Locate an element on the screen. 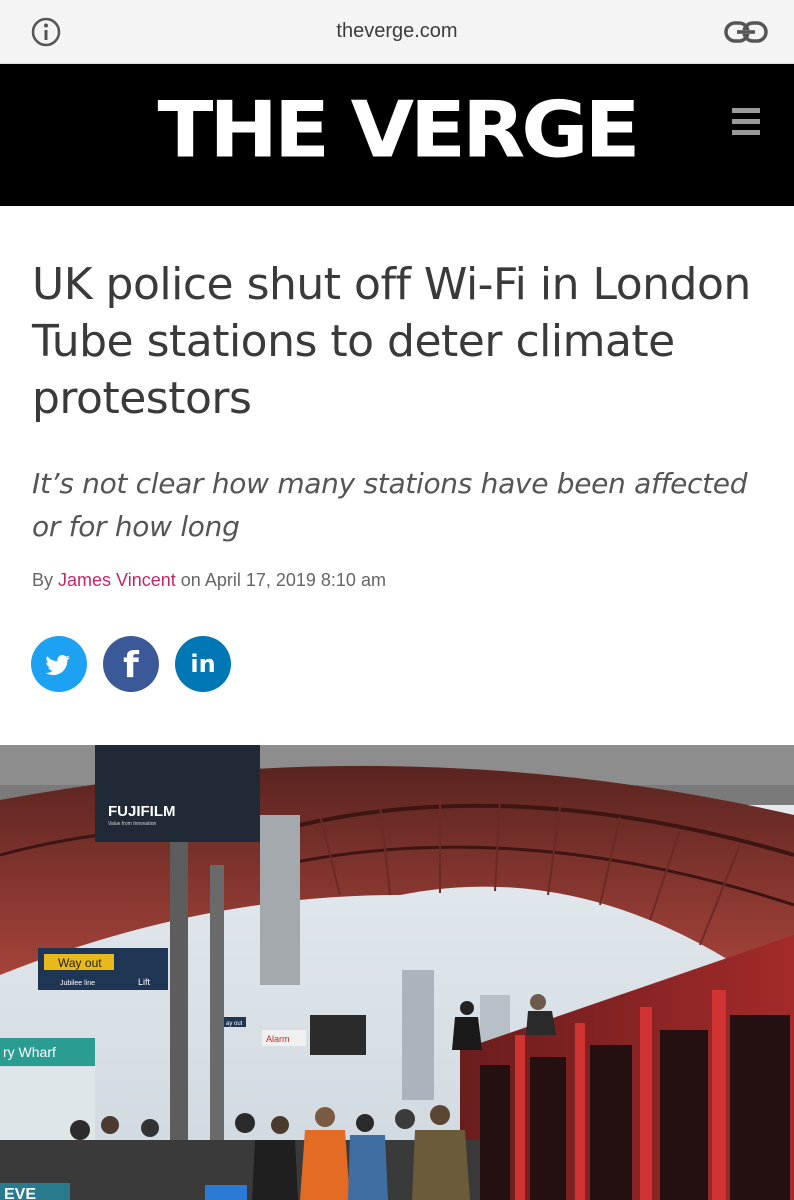 This screenshot has height=1200, width=794. lift-sign: Lift is located at coordinates (144, 982).